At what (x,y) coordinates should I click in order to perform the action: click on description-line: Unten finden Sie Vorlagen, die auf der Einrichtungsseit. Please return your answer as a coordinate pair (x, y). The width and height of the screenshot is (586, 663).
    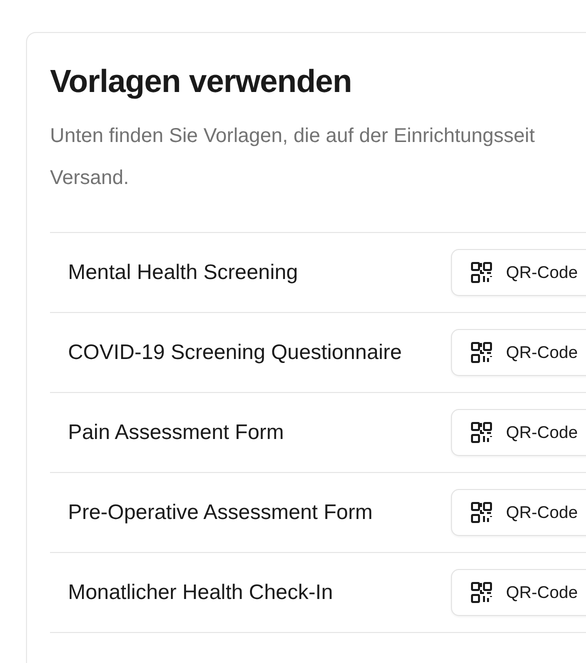
    Looking at the image, I should click on (292, 136).